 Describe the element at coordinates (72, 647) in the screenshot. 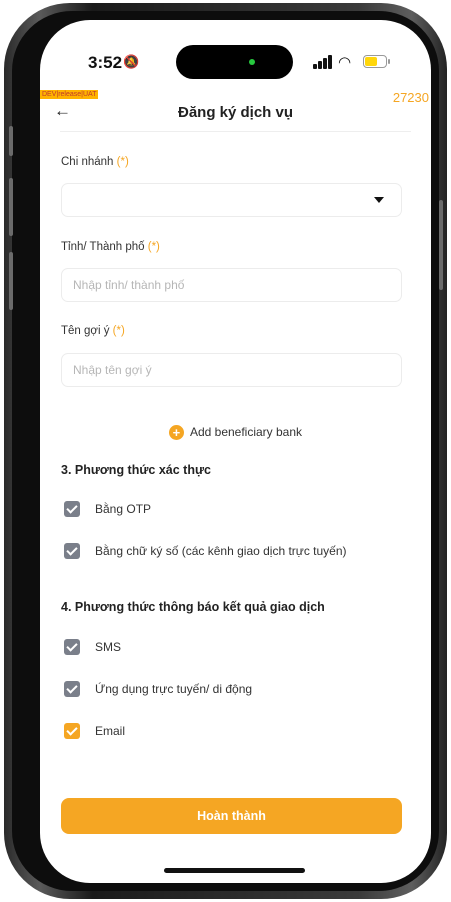

I see `checkbox-sms` at that location.